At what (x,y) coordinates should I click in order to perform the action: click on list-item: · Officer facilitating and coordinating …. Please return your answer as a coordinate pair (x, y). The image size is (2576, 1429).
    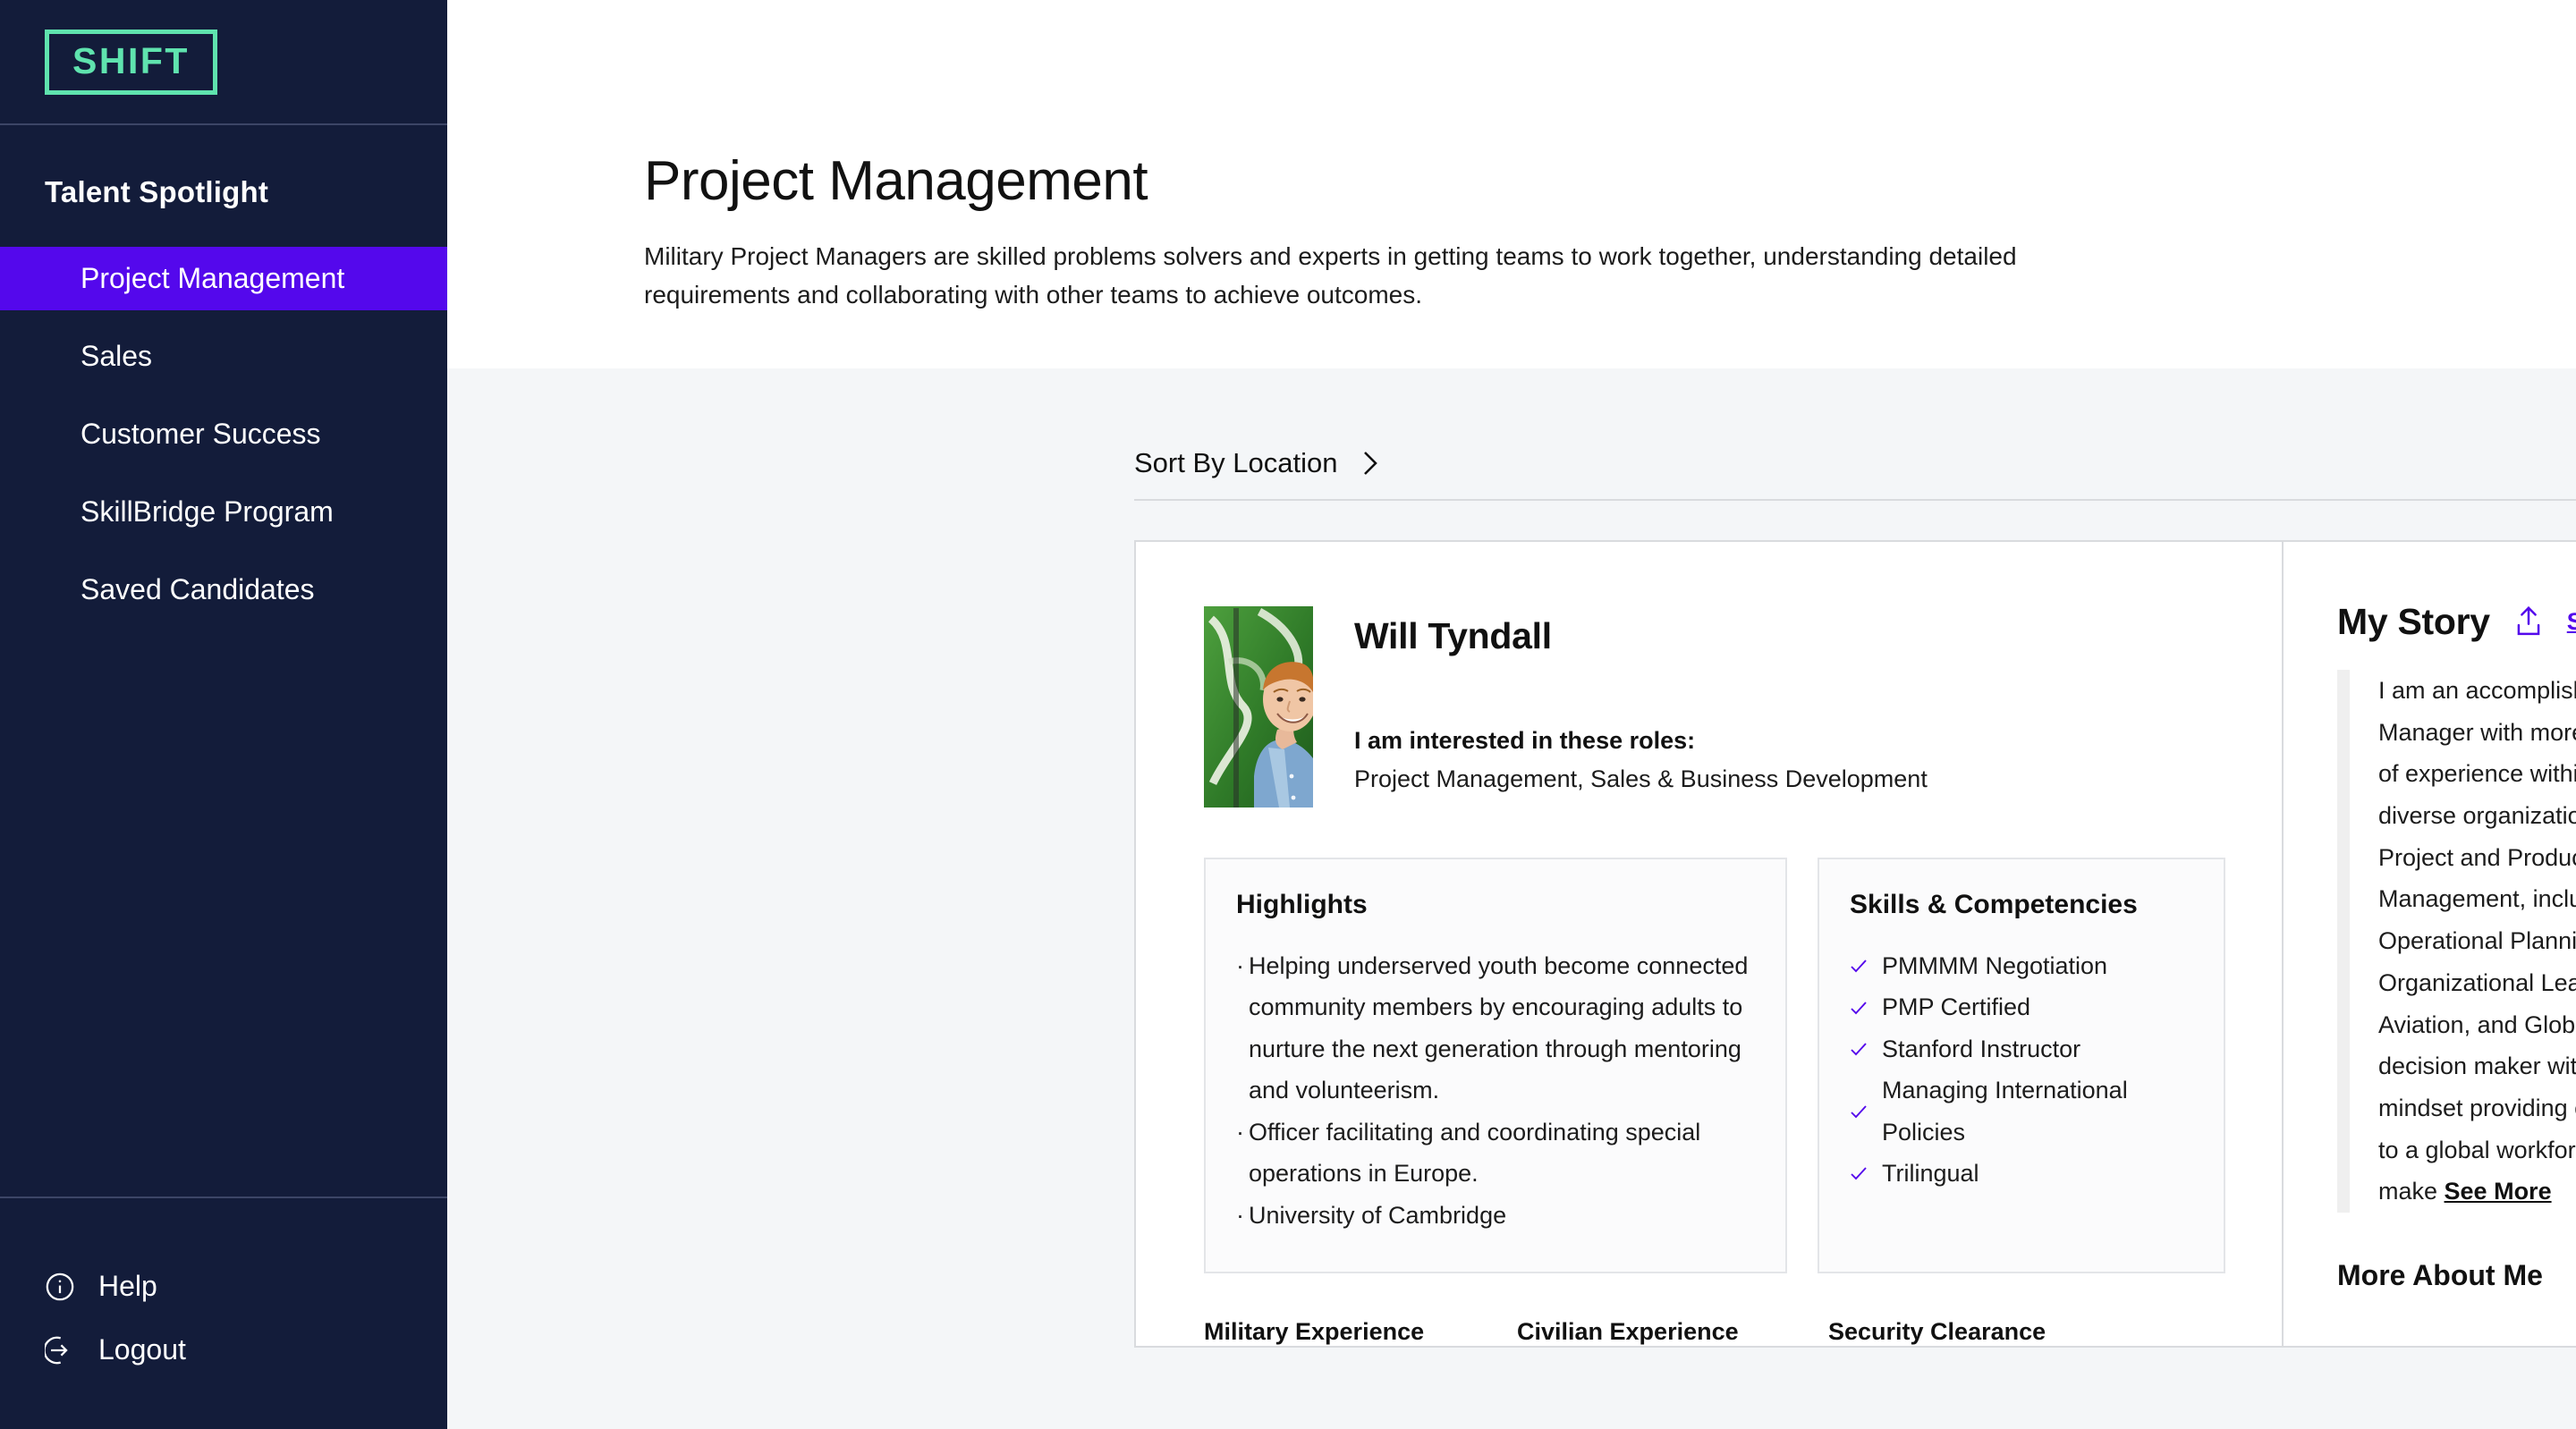
    Looking at the image, I should click on (1493, 1153).